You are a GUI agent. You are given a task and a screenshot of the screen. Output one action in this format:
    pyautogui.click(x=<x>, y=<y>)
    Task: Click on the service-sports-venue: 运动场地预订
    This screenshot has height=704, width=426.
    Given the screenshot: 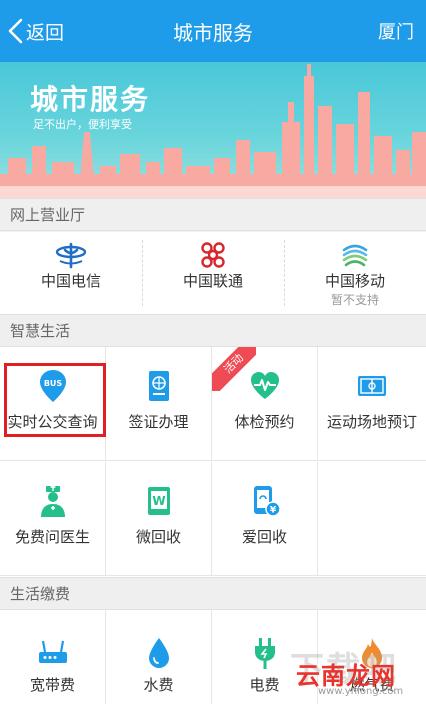 What is the action you would take?
    pyautogui.click(x=372, y=404)
    